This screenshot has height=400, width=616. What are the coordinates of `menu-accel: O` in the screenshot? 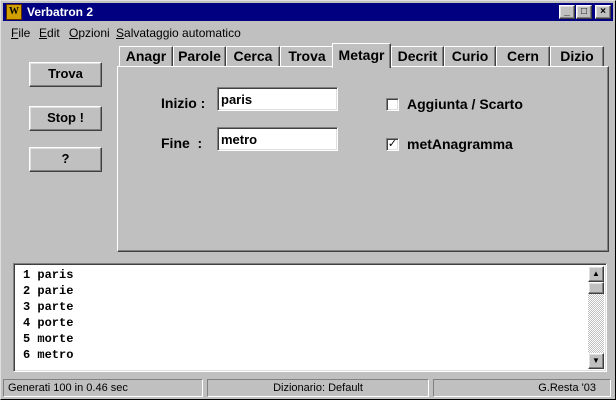 It's located at (74, 33).